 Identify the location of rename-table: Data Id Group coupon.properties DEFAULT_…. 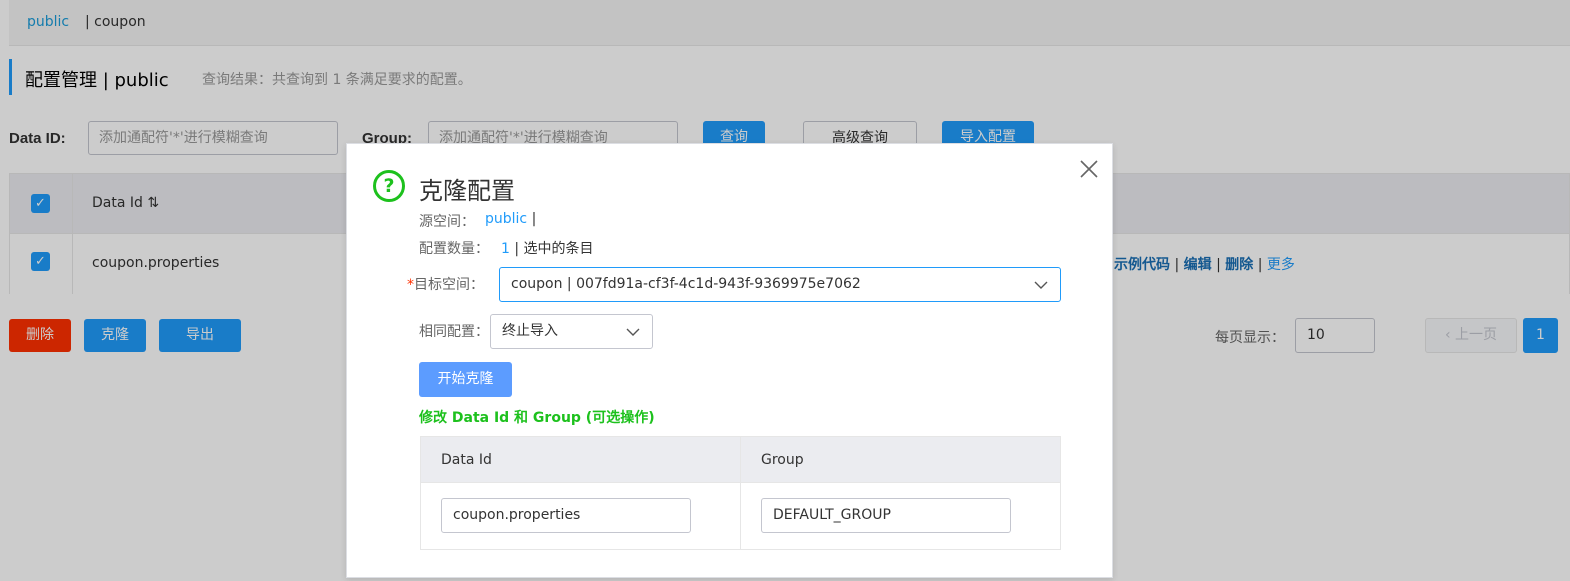
(740, 493).